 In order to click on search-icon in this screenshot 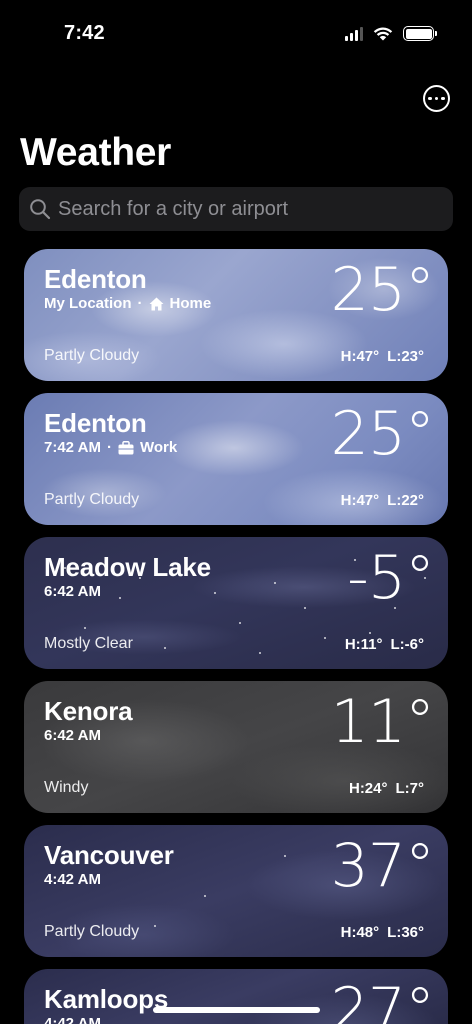, I will do `click(40, 209)`.